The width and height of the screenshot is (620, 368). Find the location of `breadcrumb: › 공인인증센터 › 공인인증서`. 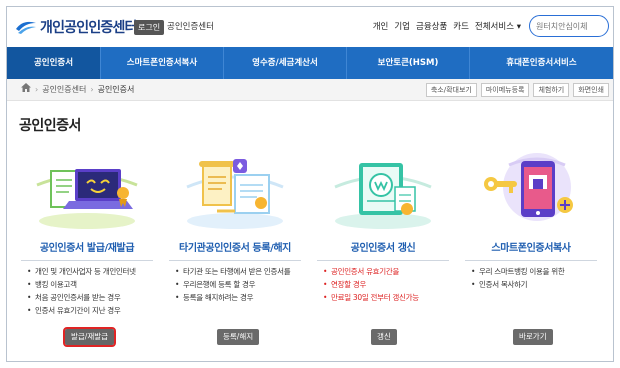

breadcrumb: › 공인인증센터 › 공인인증서 is located at coordinates (77, 90).